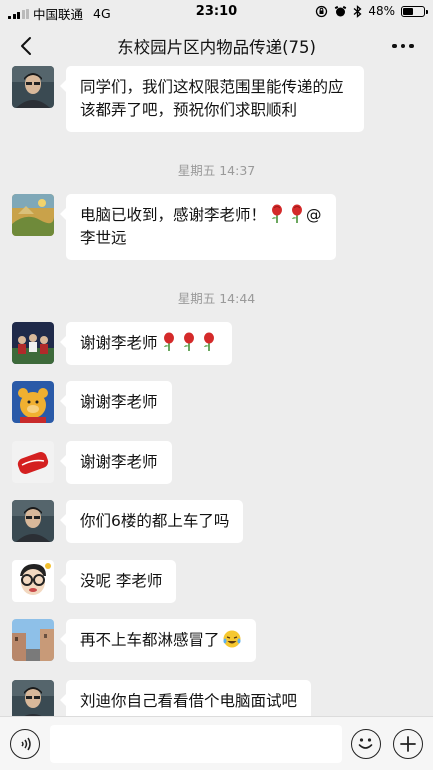  What do you see at coordinates (408, 11) in the screenshot?
I see `battery-level` at bounding box center [408, 11].